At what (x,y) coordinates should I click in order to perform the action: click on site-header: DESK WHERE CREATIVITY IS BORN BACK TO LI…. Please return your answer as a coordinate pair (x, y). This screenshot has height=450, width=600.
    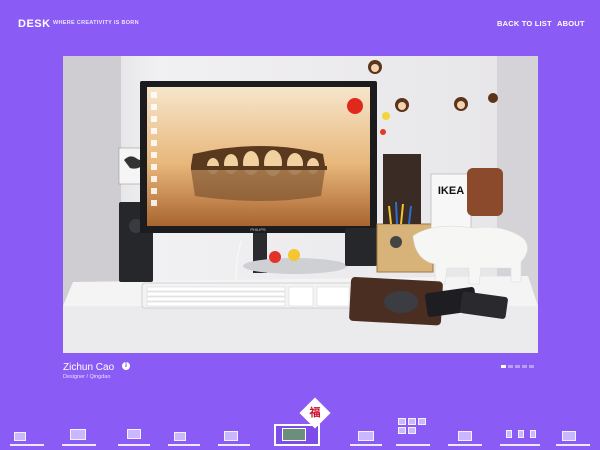
    Looking at the image, I should click on (300, 24).